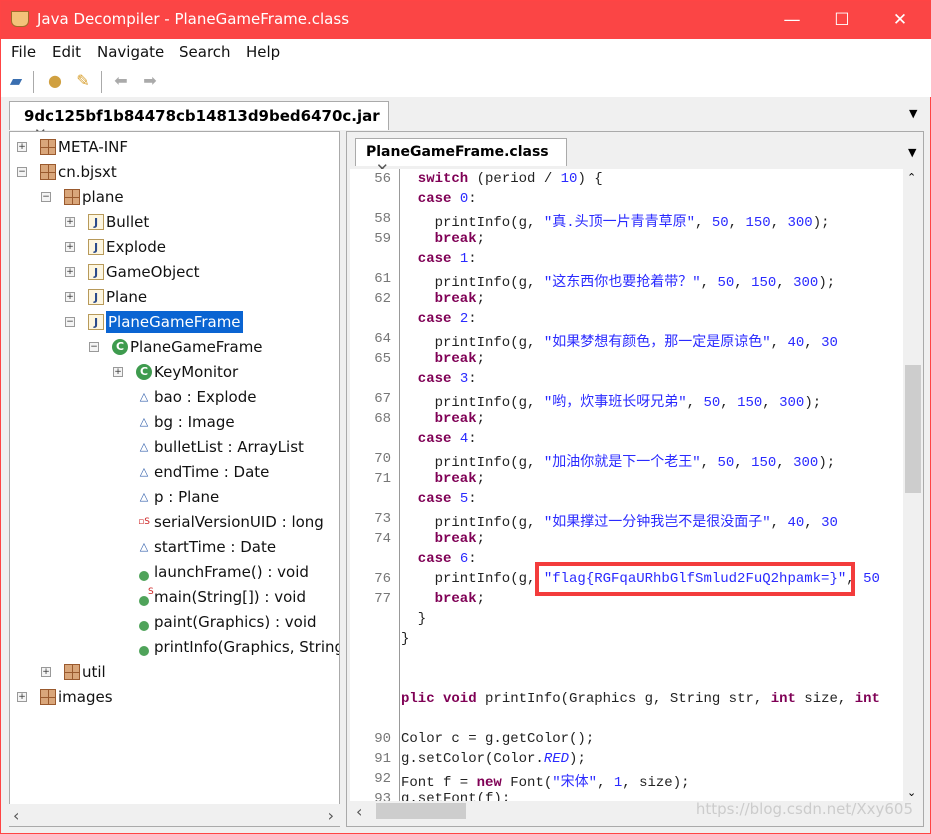 The height and width of the screenshot is (834, 931). What do you see at coordinates (911, 177) in the screenshot?
I see `scroll-up-icon: ⌃` at bounding box center [911, 177].